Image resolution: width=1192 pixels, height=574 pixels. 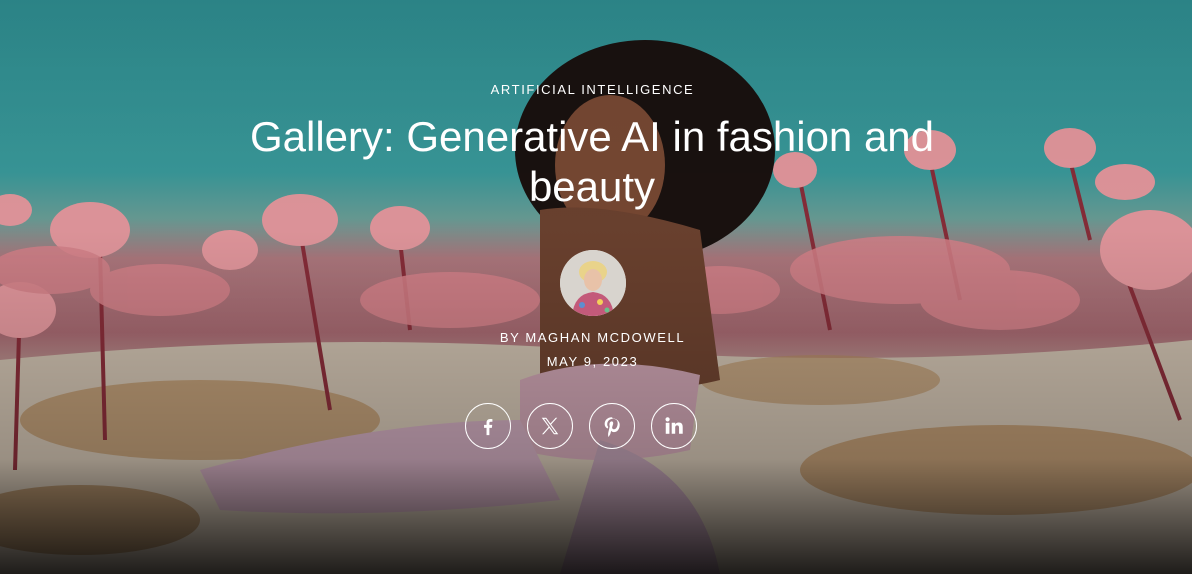 I want to click on author-avatar-image, so click(x=593, y=283).